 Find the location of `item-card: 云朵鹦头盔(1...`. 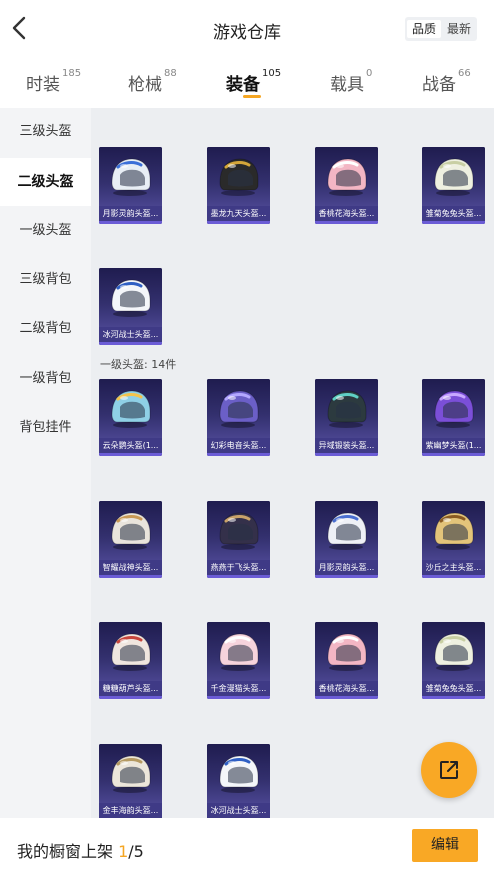

item-card: 云朵鹦头盔(1... is located at coordinates (130, 417).